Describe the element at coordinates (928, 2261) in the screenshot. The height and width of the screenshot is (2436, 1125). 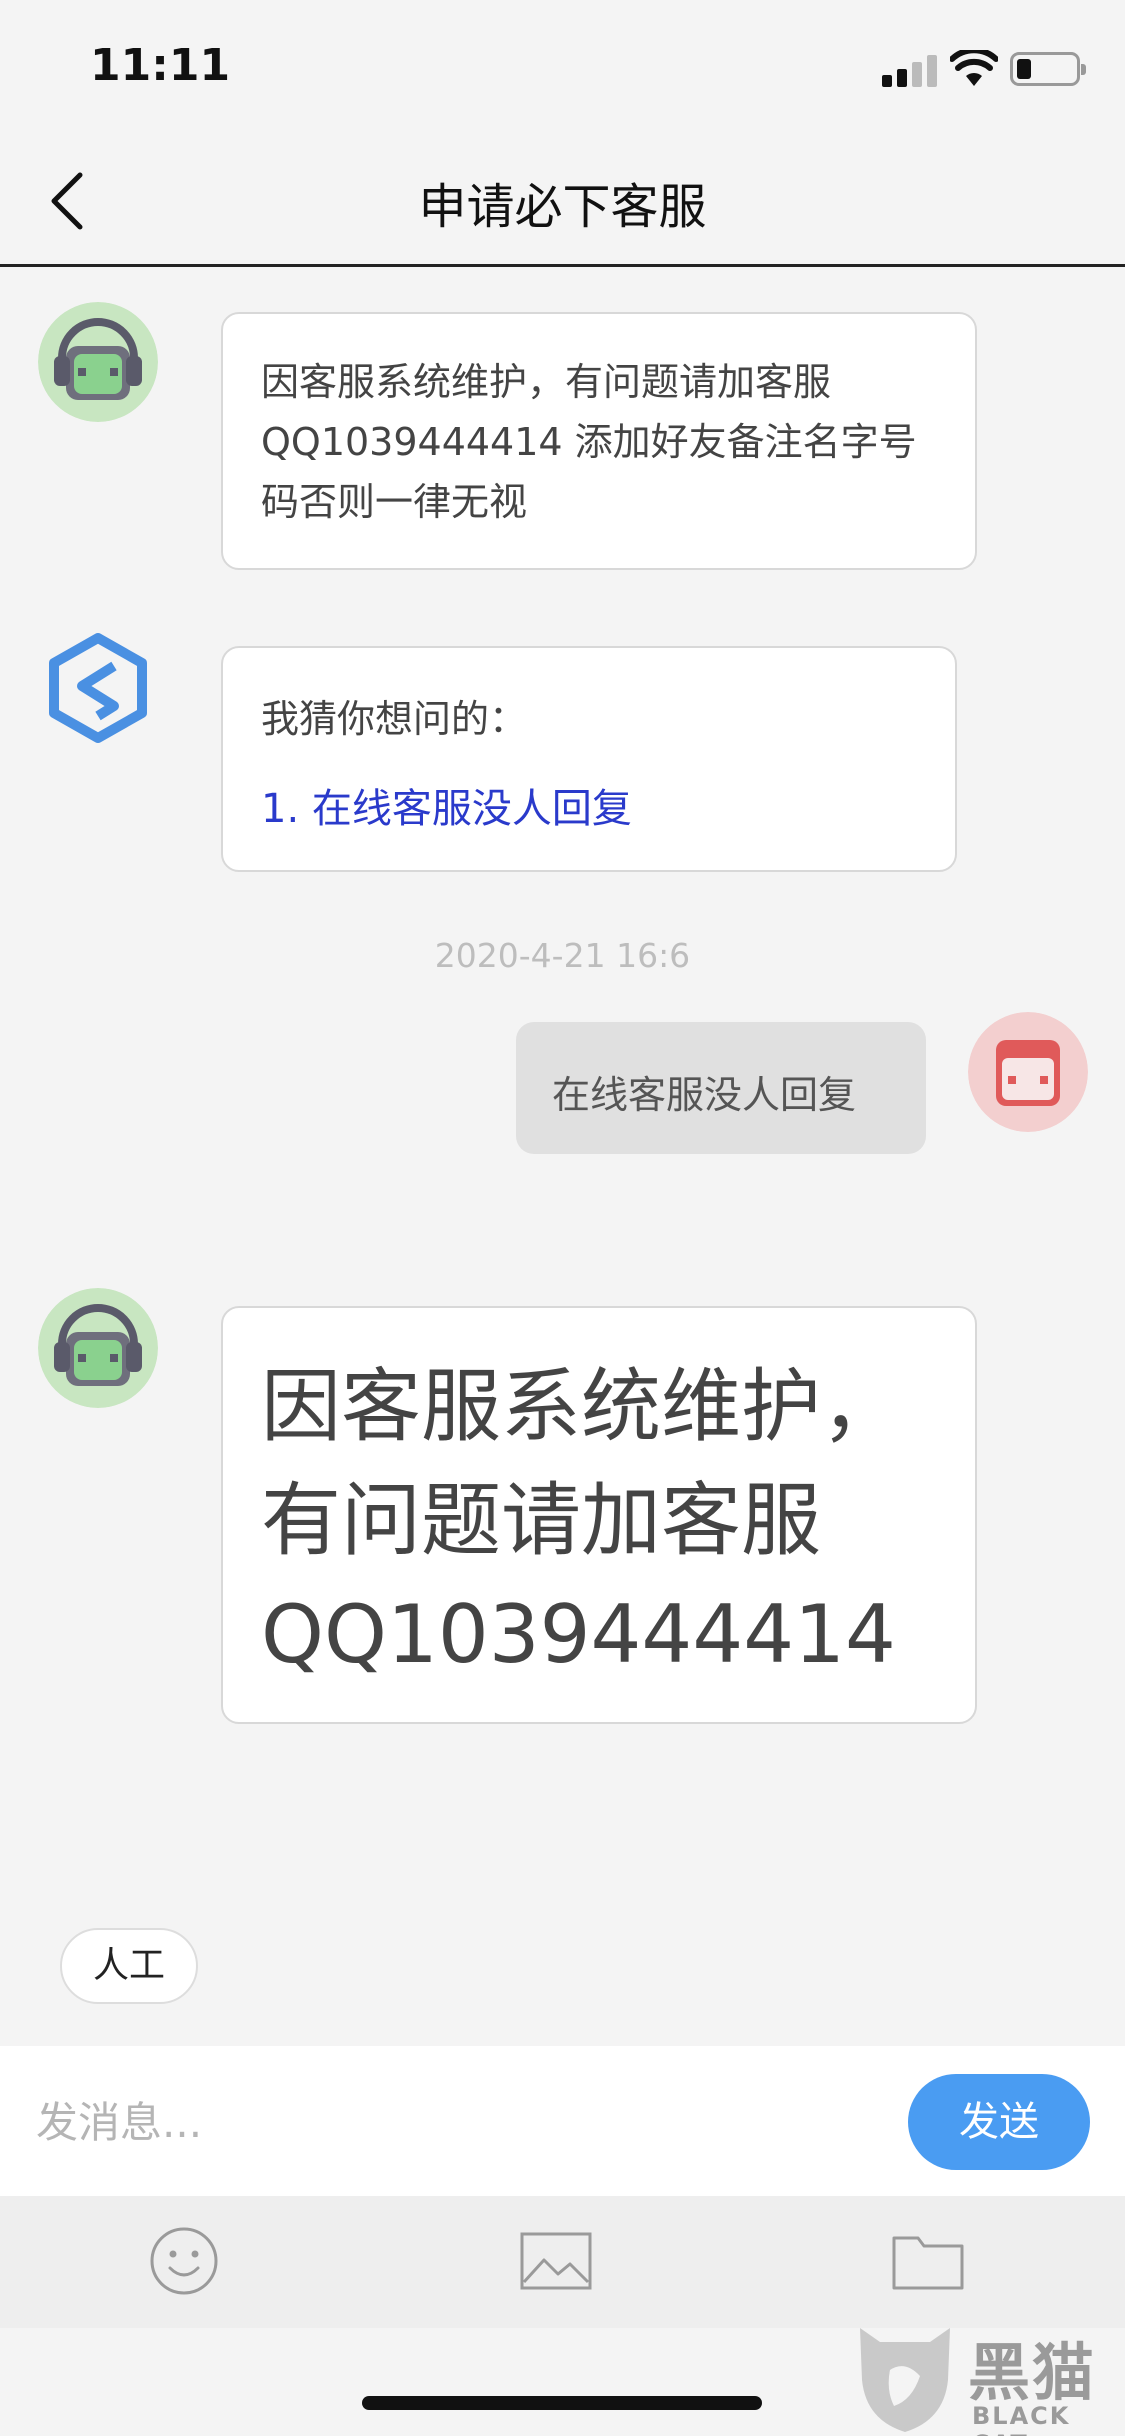
I see `folder-icon` at that location.